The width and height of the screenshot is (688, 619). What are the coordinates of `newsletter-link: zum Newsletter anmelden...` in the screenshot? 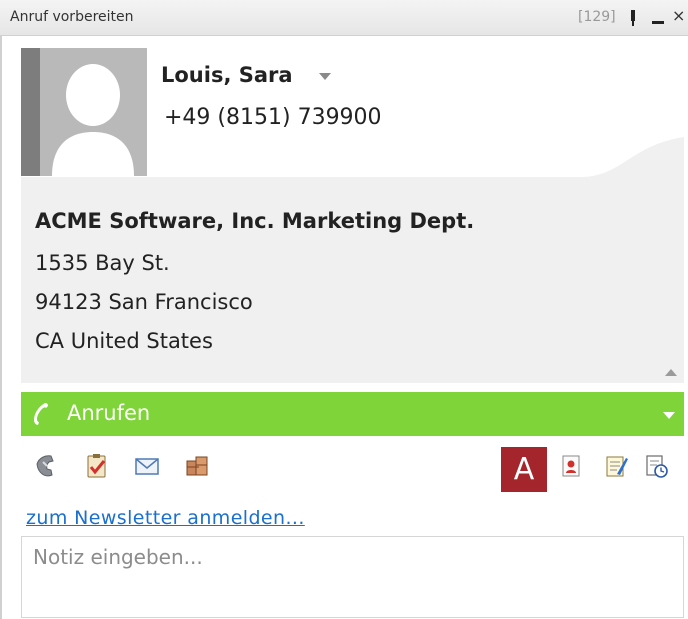 It's located at (165, 518).